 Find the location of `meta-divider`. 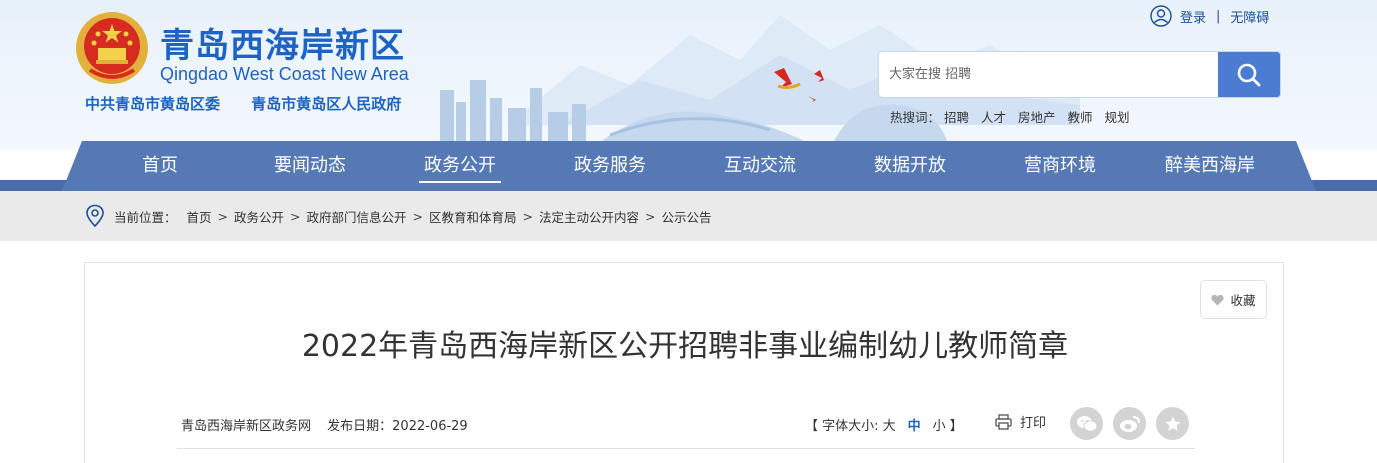

meta-divider is located at coordinates (686, 448).